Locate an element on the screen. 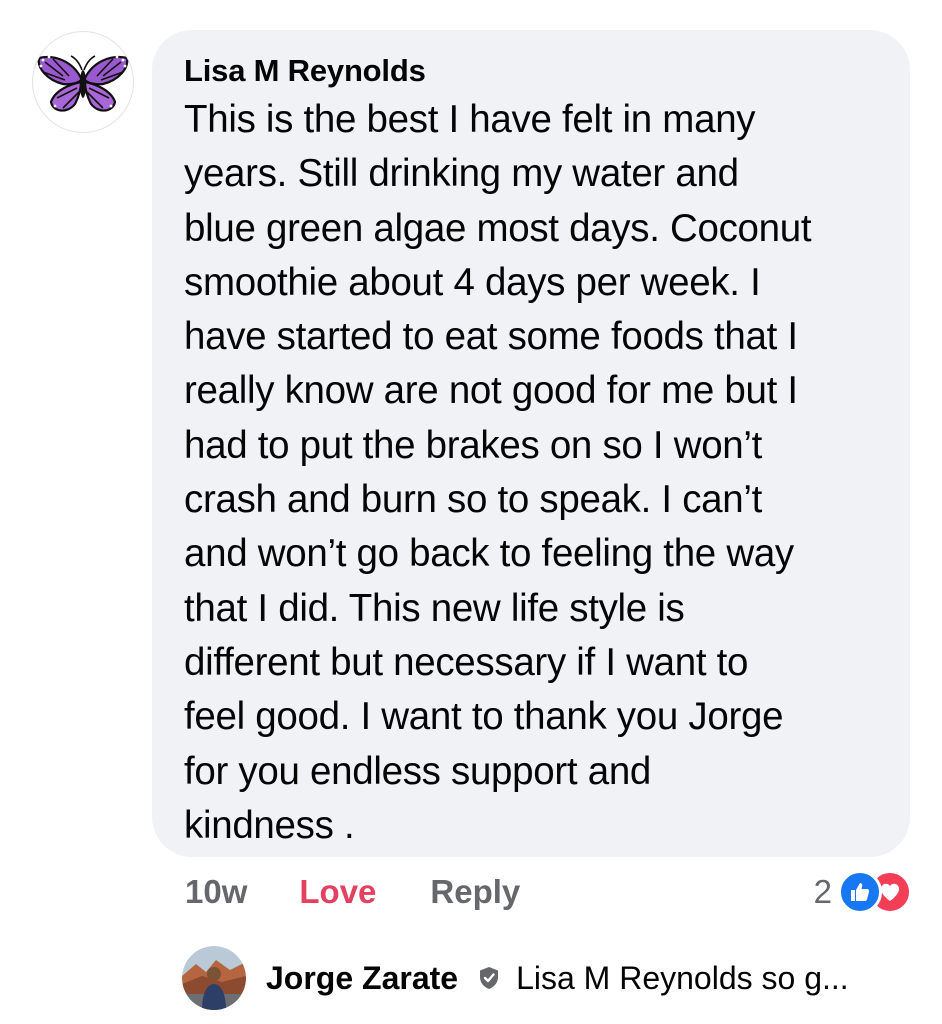 The width and height of the screenshot is (942, 1024). love-button: Love is located at coordinates (337, 892).